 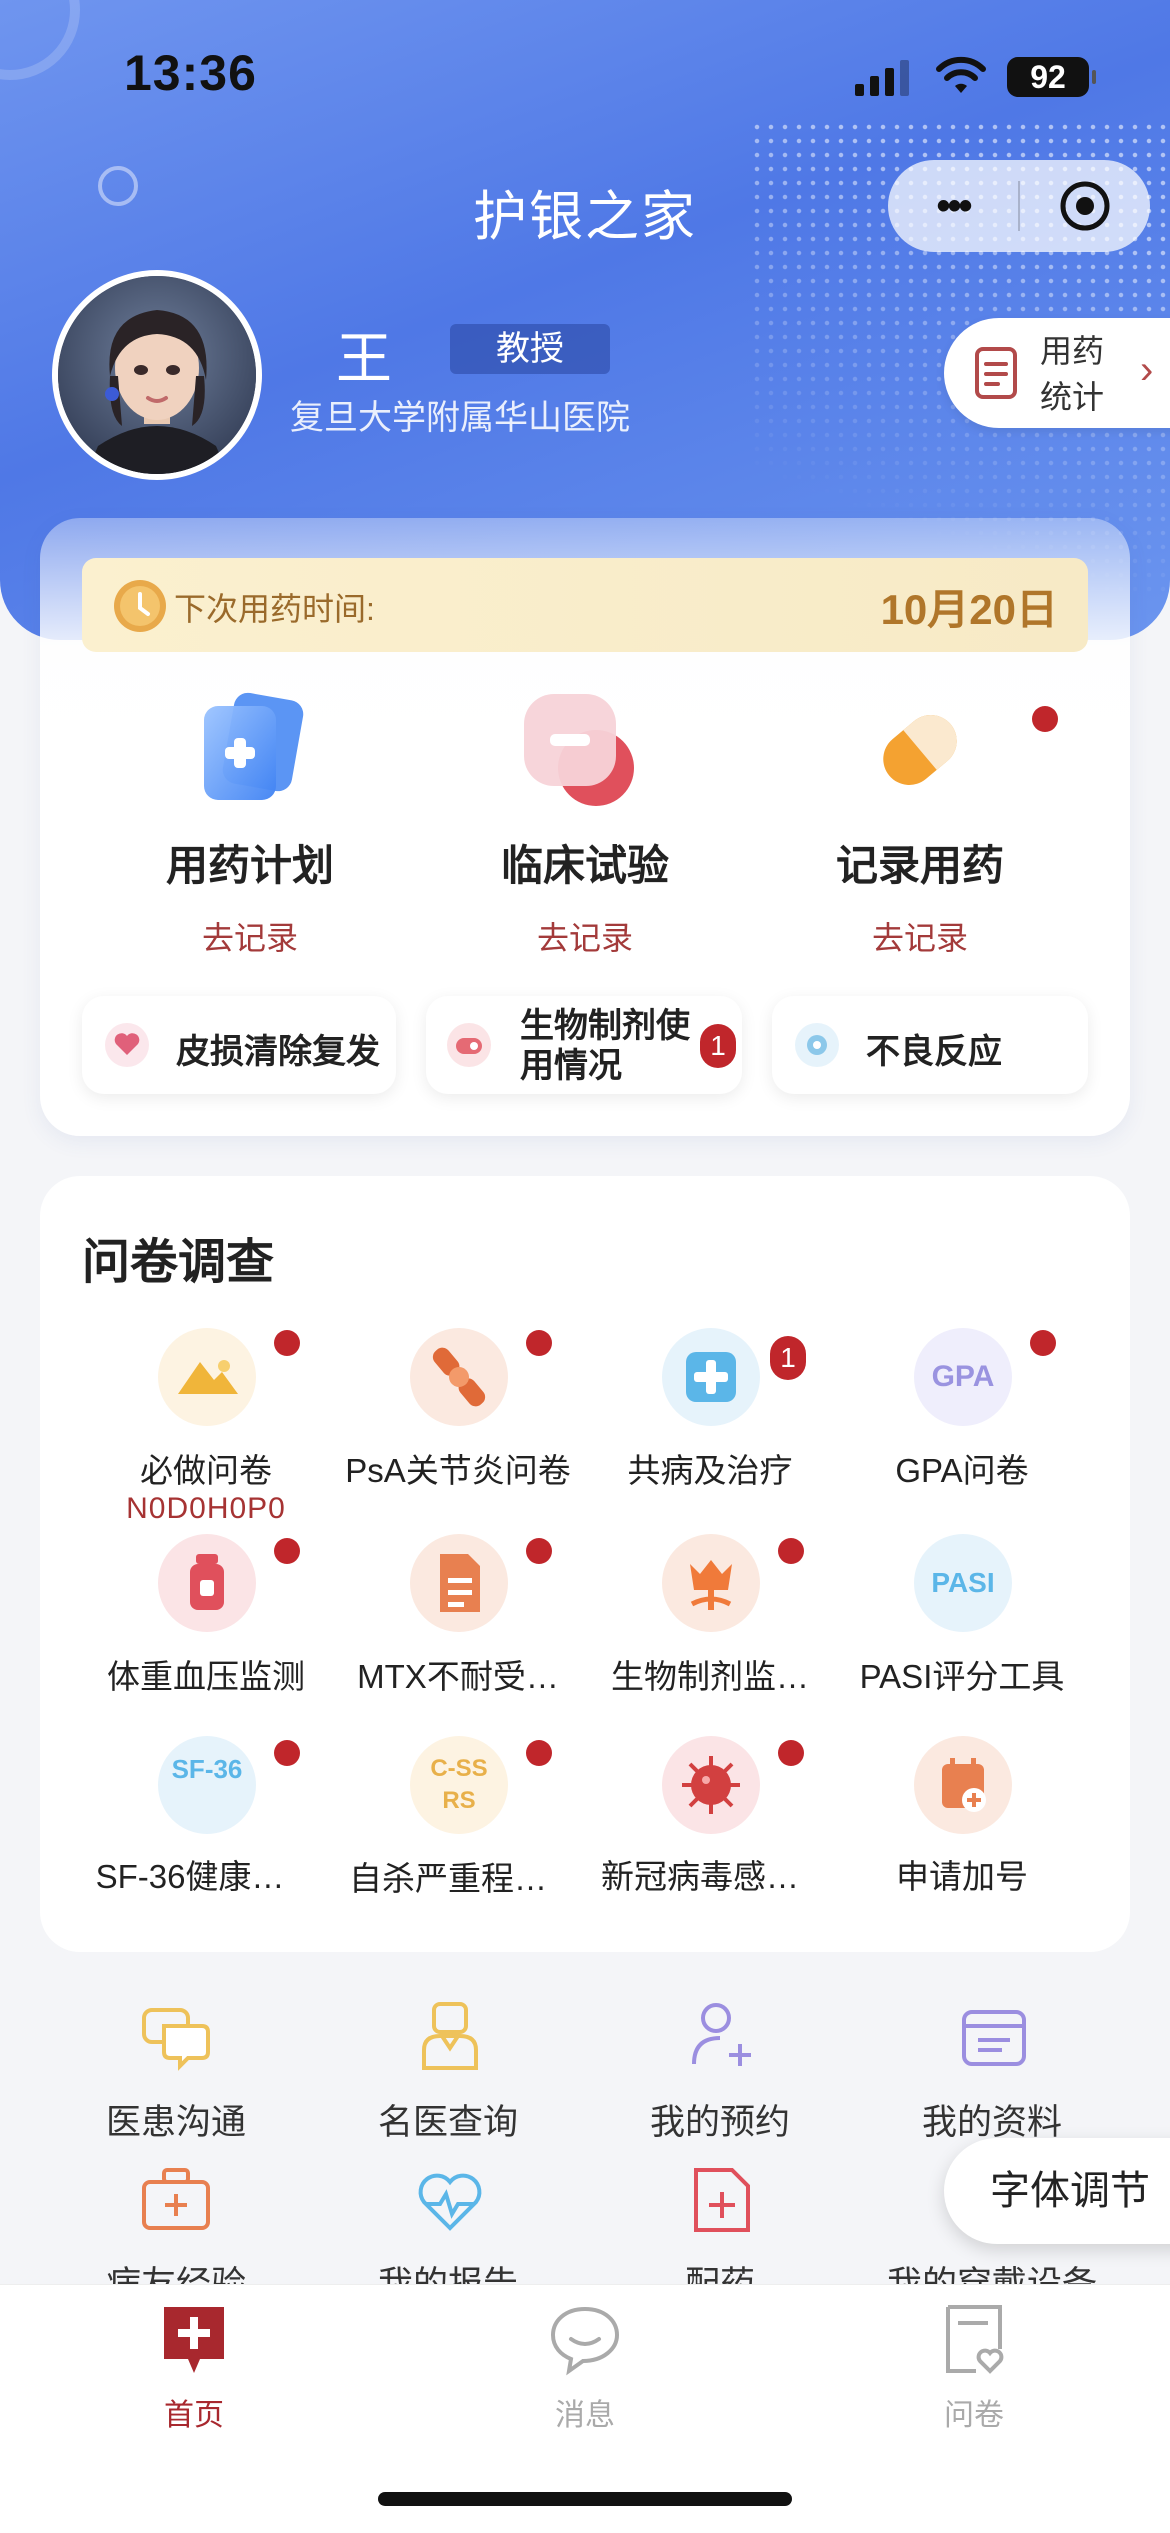 I want to click on survey-label: 必做问卷, so click(x=206, y=1468).